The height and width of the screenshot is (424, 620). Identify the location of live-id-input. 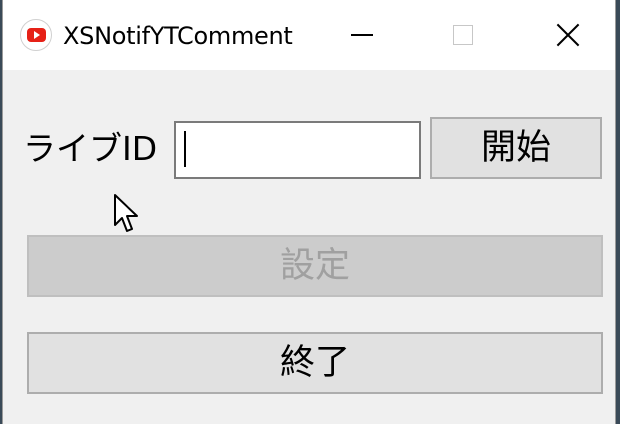
(297, 150).